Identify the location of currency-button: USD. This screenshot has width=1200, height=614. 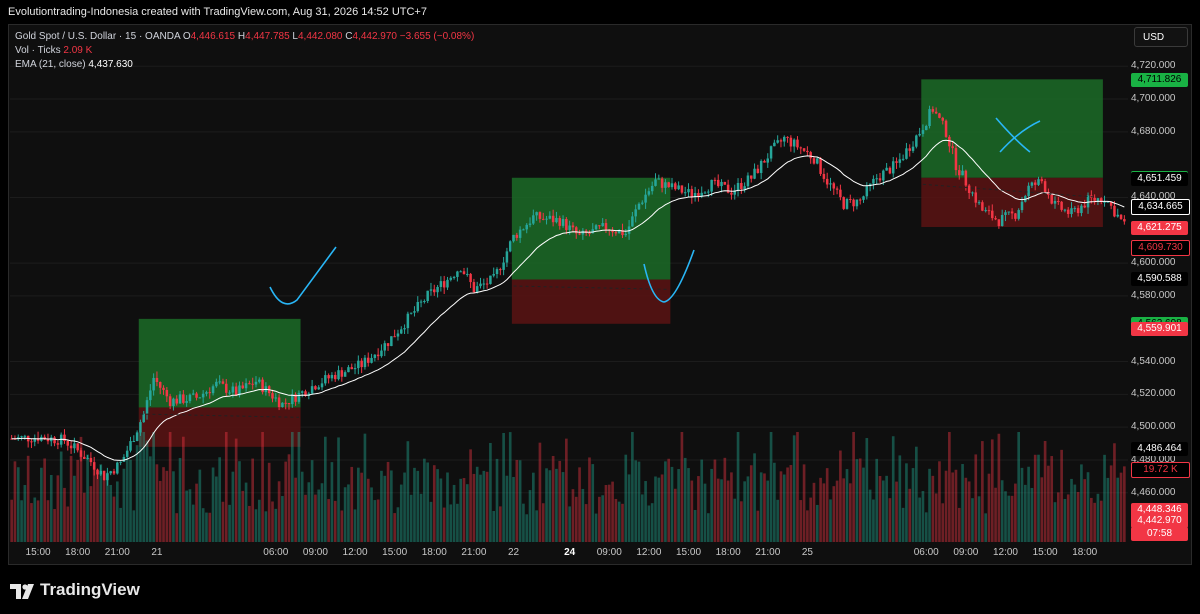
(1161, 37).